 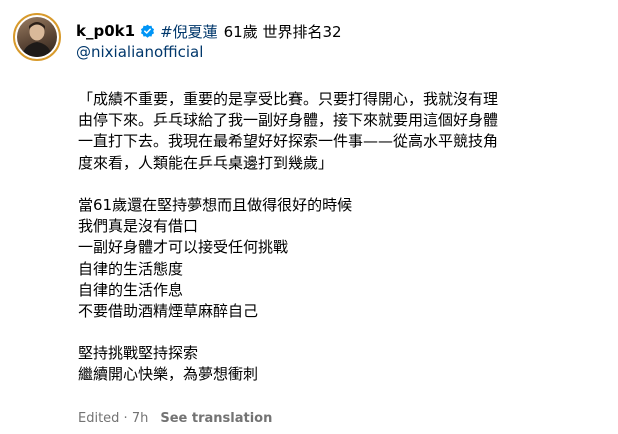 What do you see at coordinates (138, 226) in the screenshot?
I see `caption-line: 我們真是沒有借口` at bounding box center [138, 226].